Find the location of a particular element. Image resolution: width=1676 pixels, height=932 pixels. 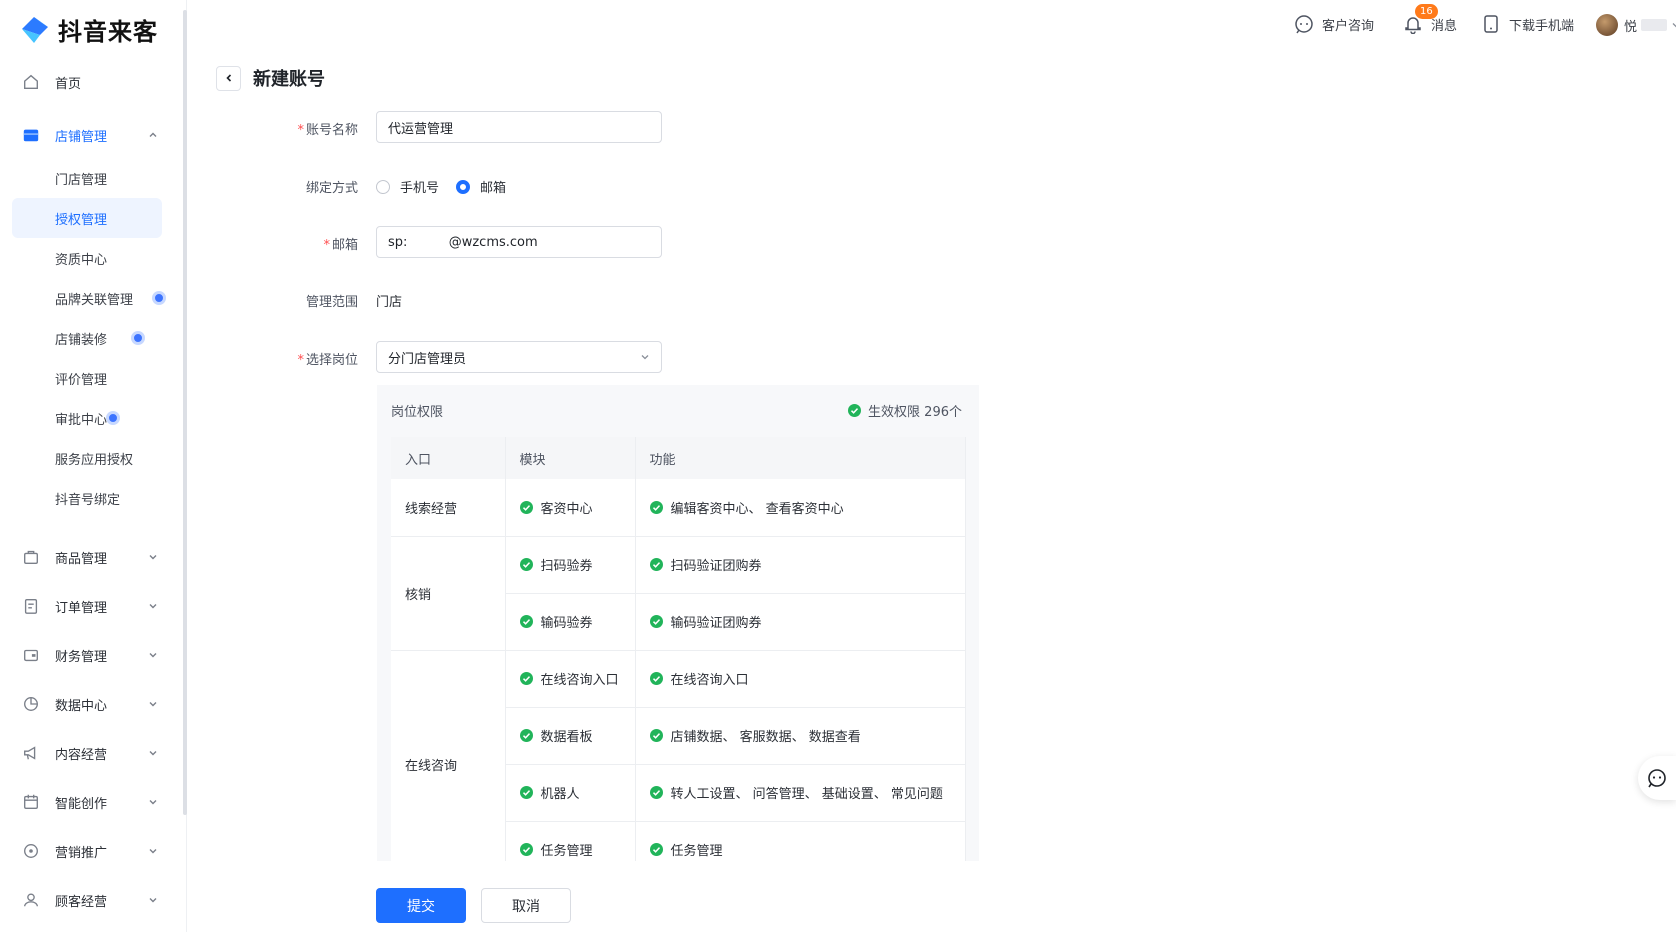

sidebar-subitem-label: 抖音号绑定 is located at coordinates (88, 500).